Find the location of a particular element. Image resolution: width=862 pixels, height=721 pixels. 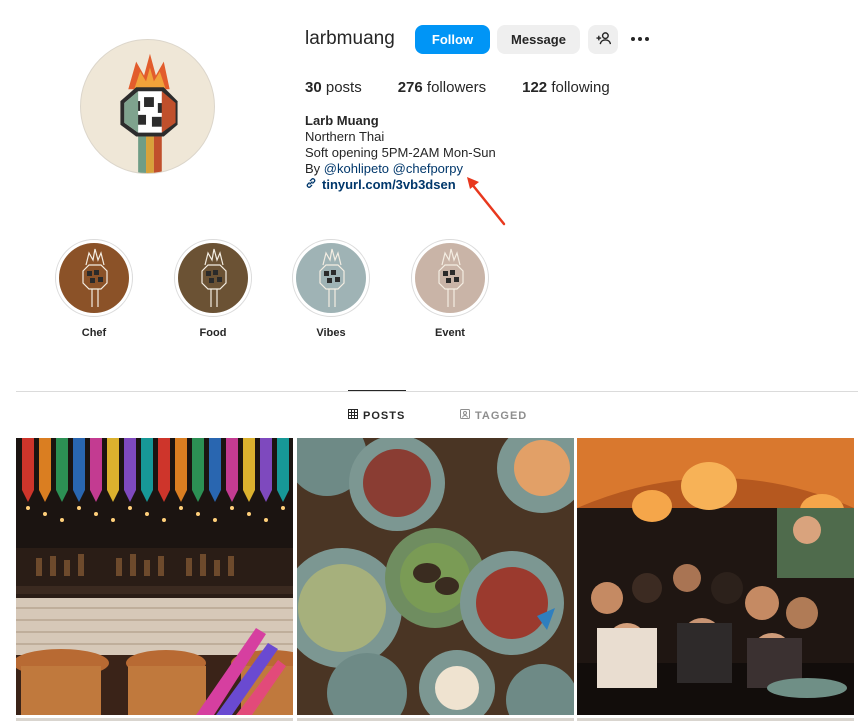

chain-link-icon is located at coordinates (311, 185).